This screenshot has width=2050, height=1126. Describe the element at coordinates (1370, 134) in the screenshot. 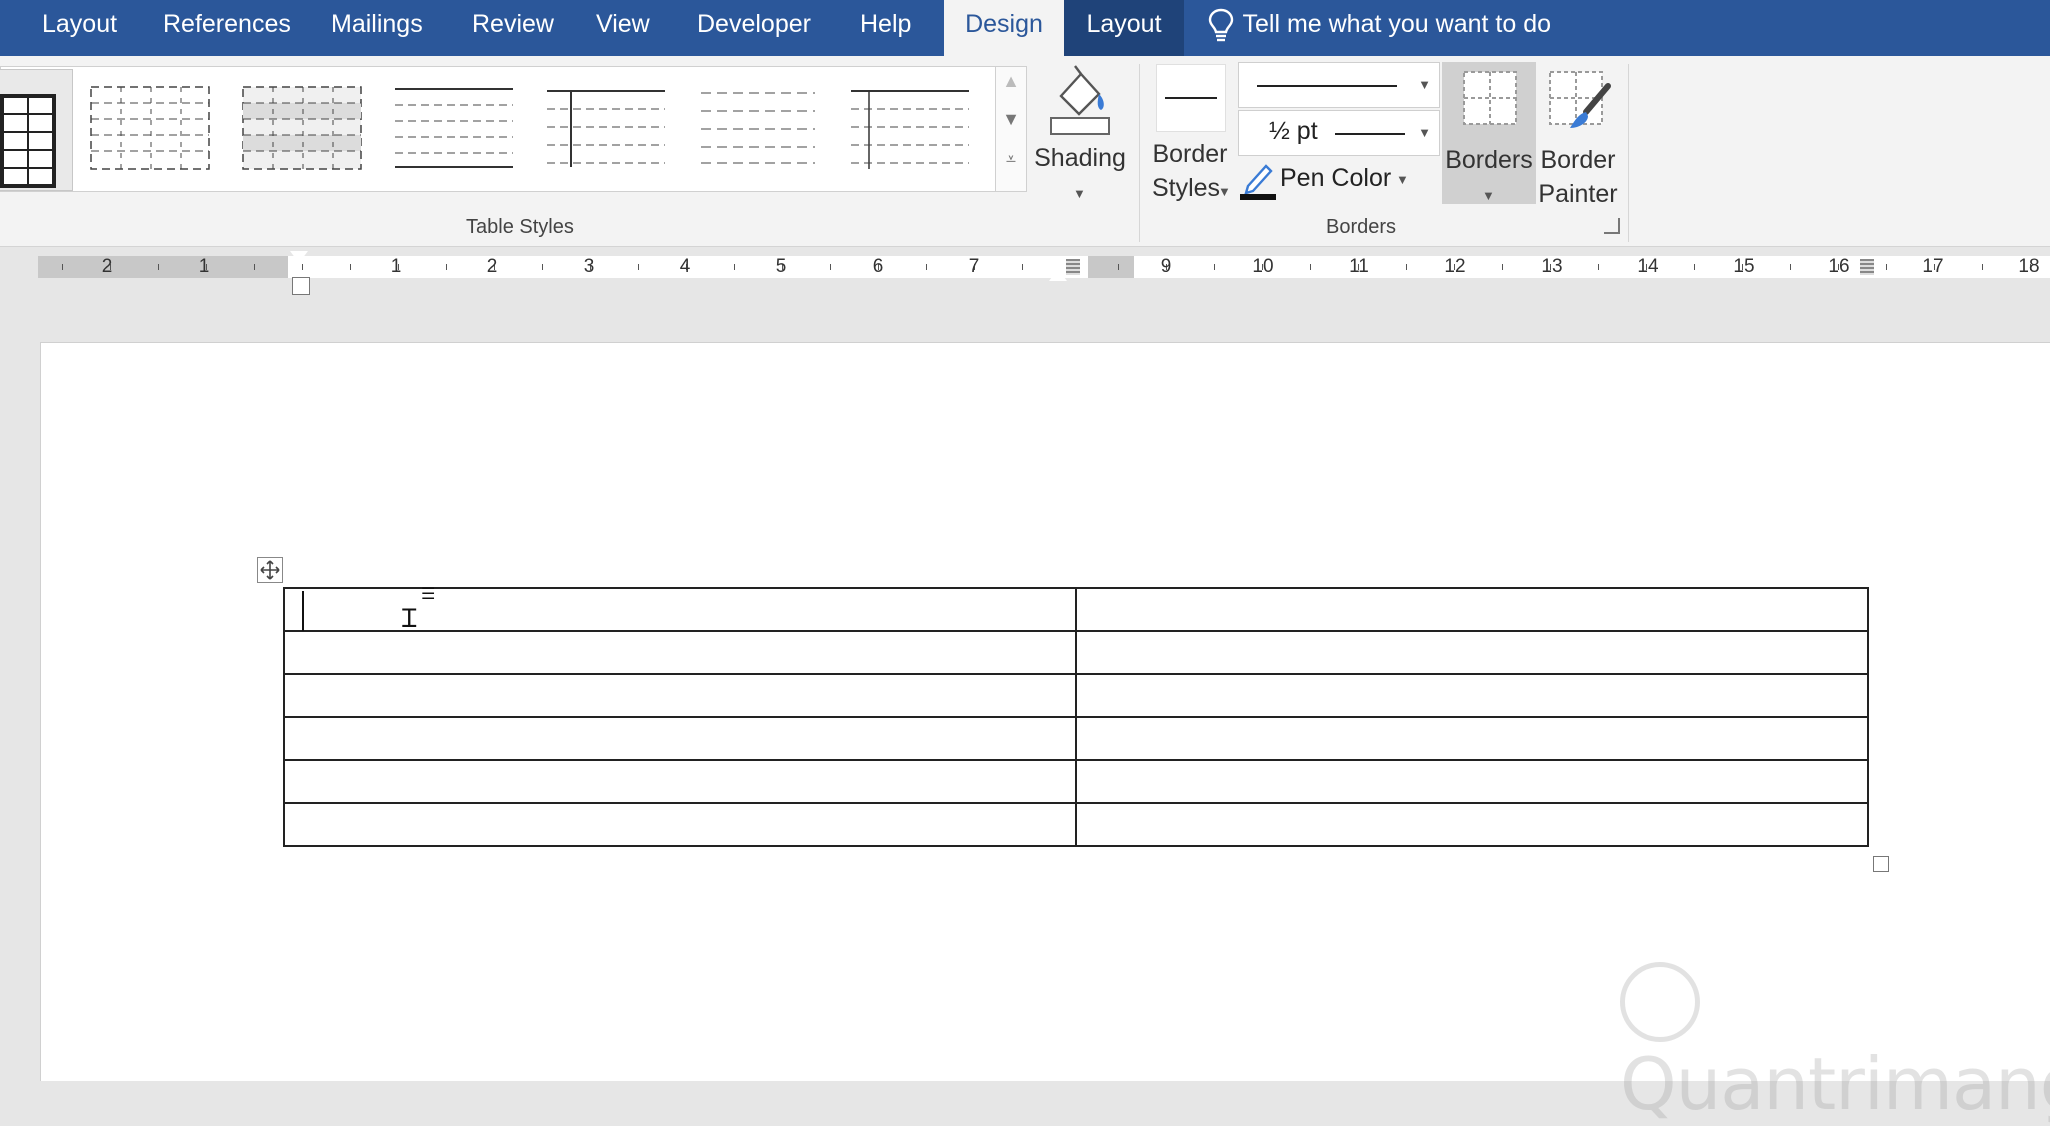

I see `line-weight-preview` at that location.